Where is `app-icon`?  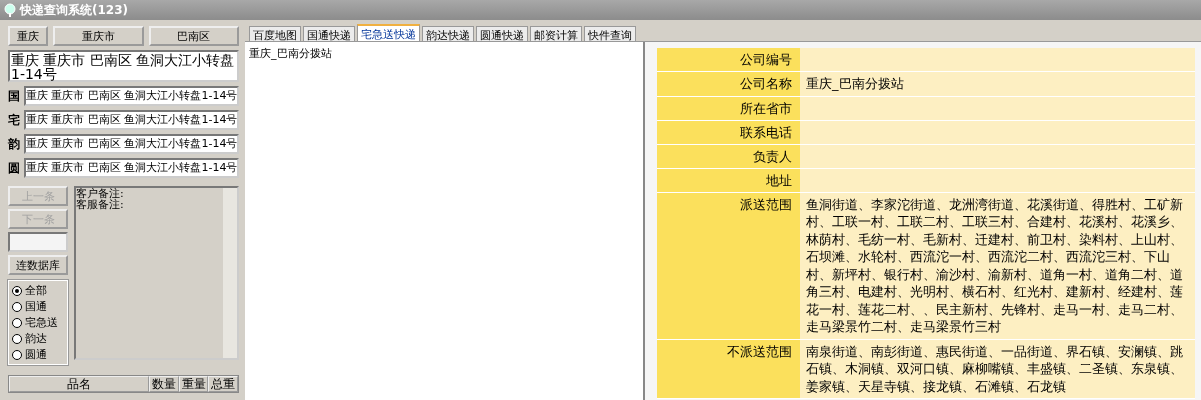 app-icon is located at coordinates (10, 10).